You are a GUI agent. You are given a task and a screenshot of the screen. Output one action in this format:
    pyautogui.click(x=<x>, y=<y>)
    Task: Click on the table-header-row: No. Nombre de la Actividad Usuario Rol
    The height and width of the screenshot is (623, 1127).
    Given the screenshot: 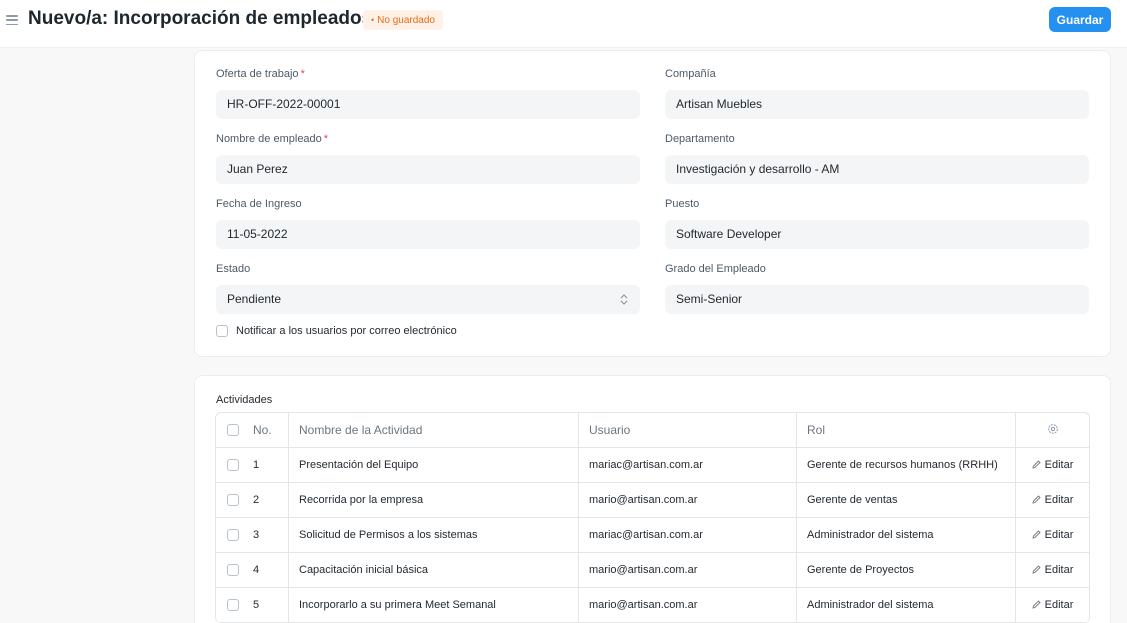 What is the action you would take?
    pyautogui.click(x=652, y=430)
    